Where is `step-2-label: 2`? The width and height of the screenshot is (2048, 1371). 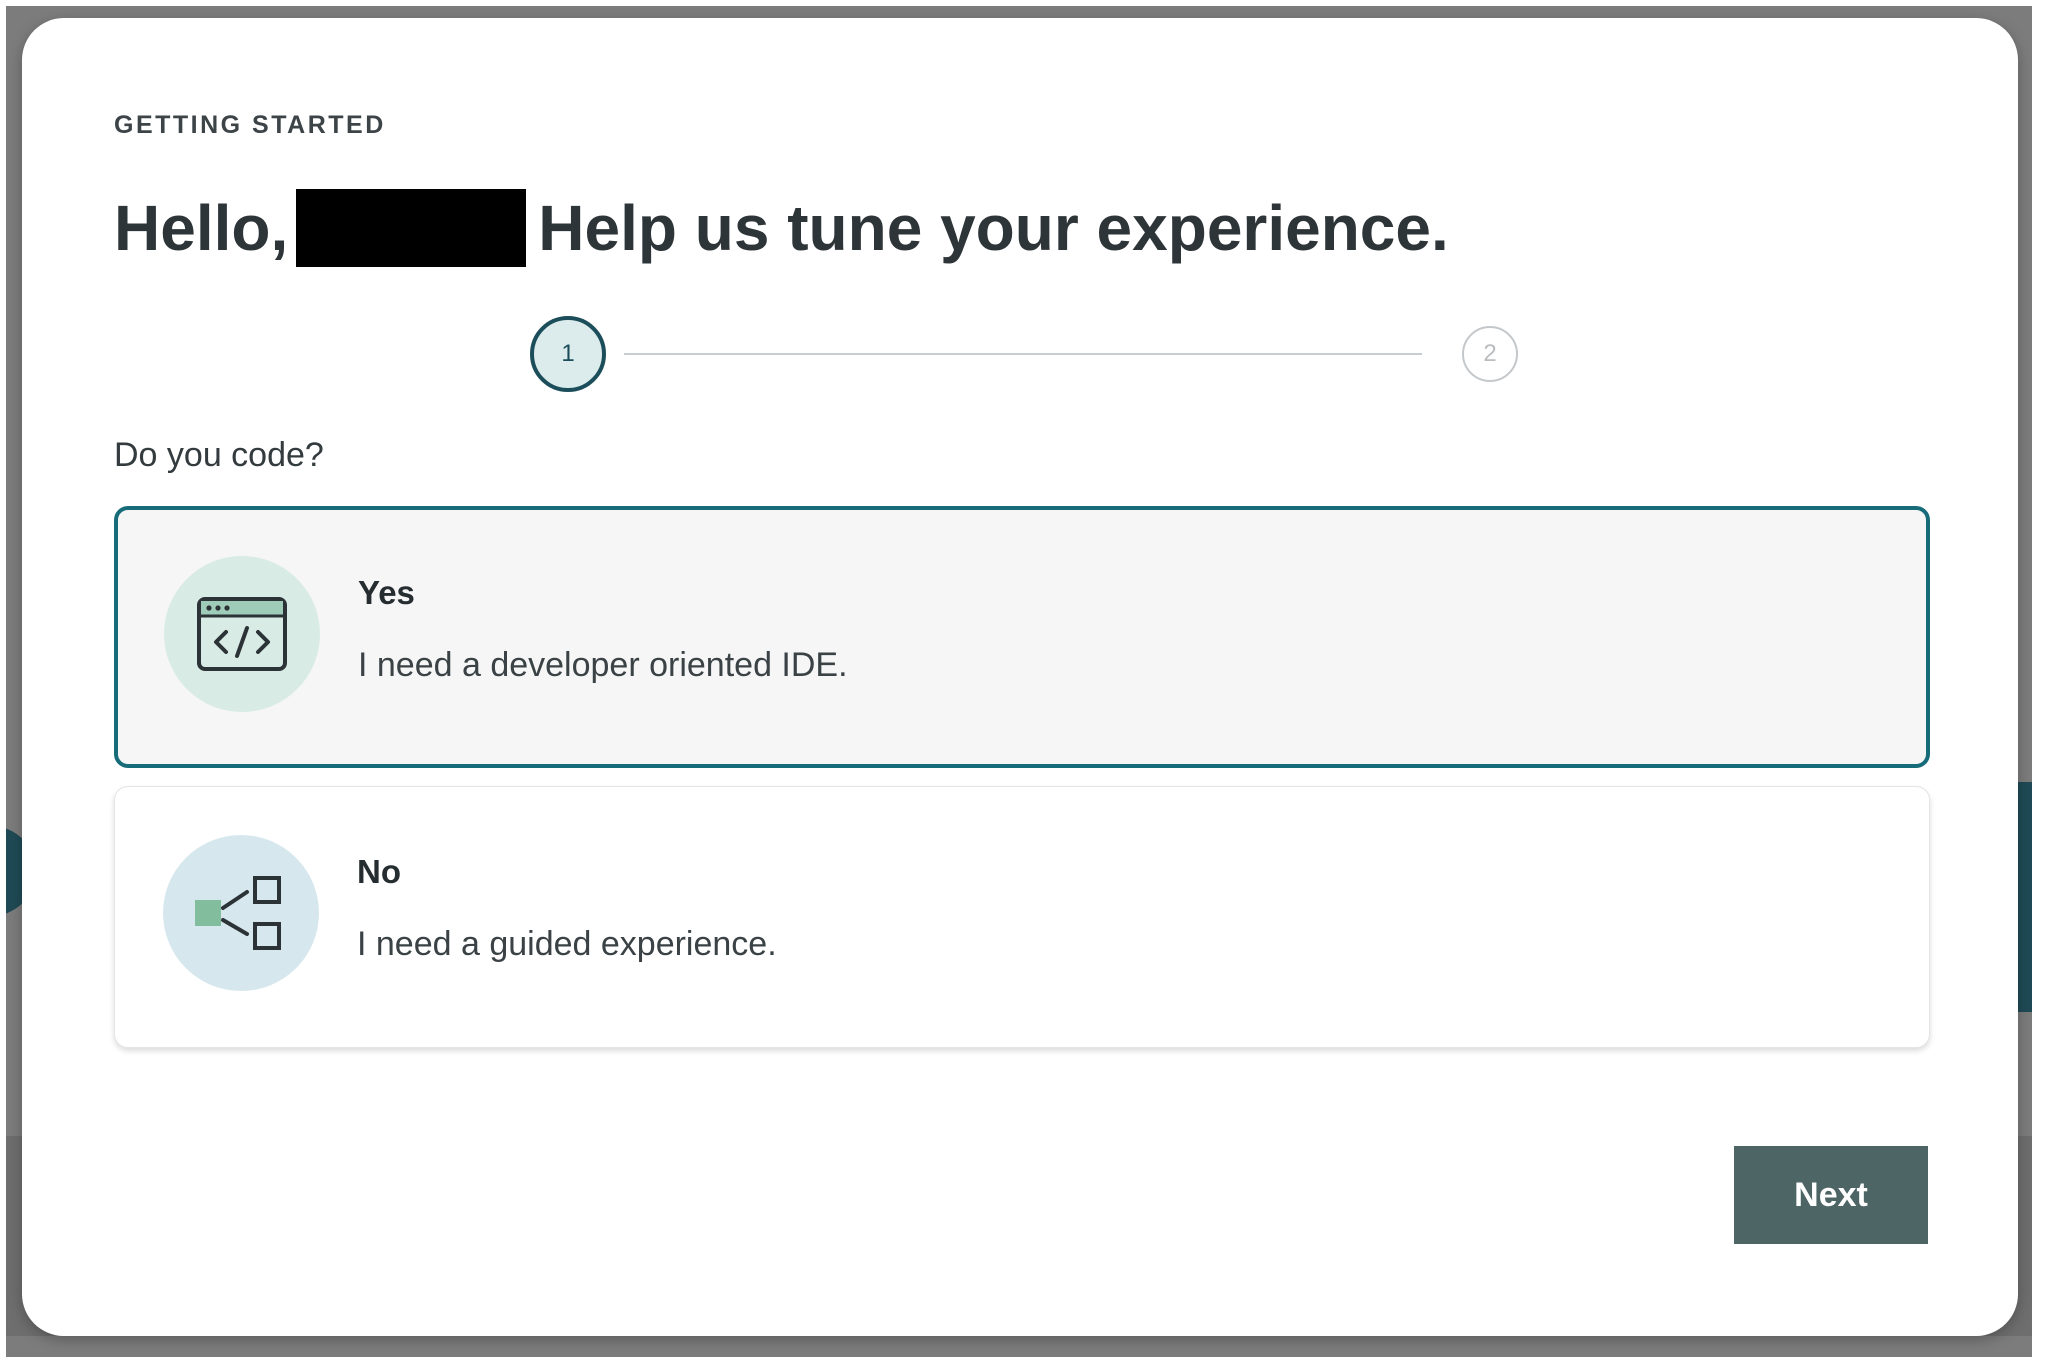
step-2-label: 2 is located at coordinates (1490, 353).